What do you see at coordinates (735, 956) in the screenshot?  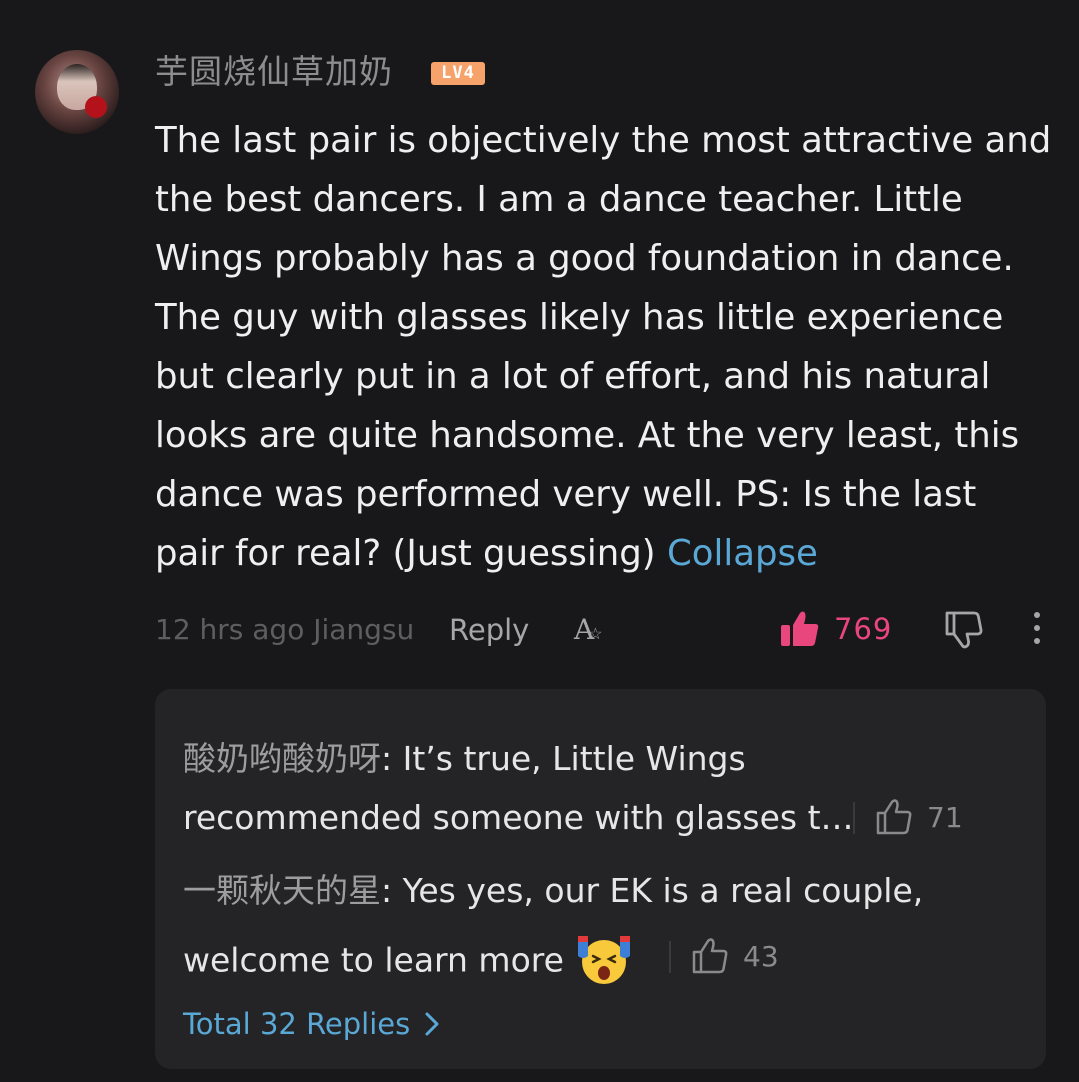 I see `reply-2-like-button: 43` at bounding box center [735, 956].